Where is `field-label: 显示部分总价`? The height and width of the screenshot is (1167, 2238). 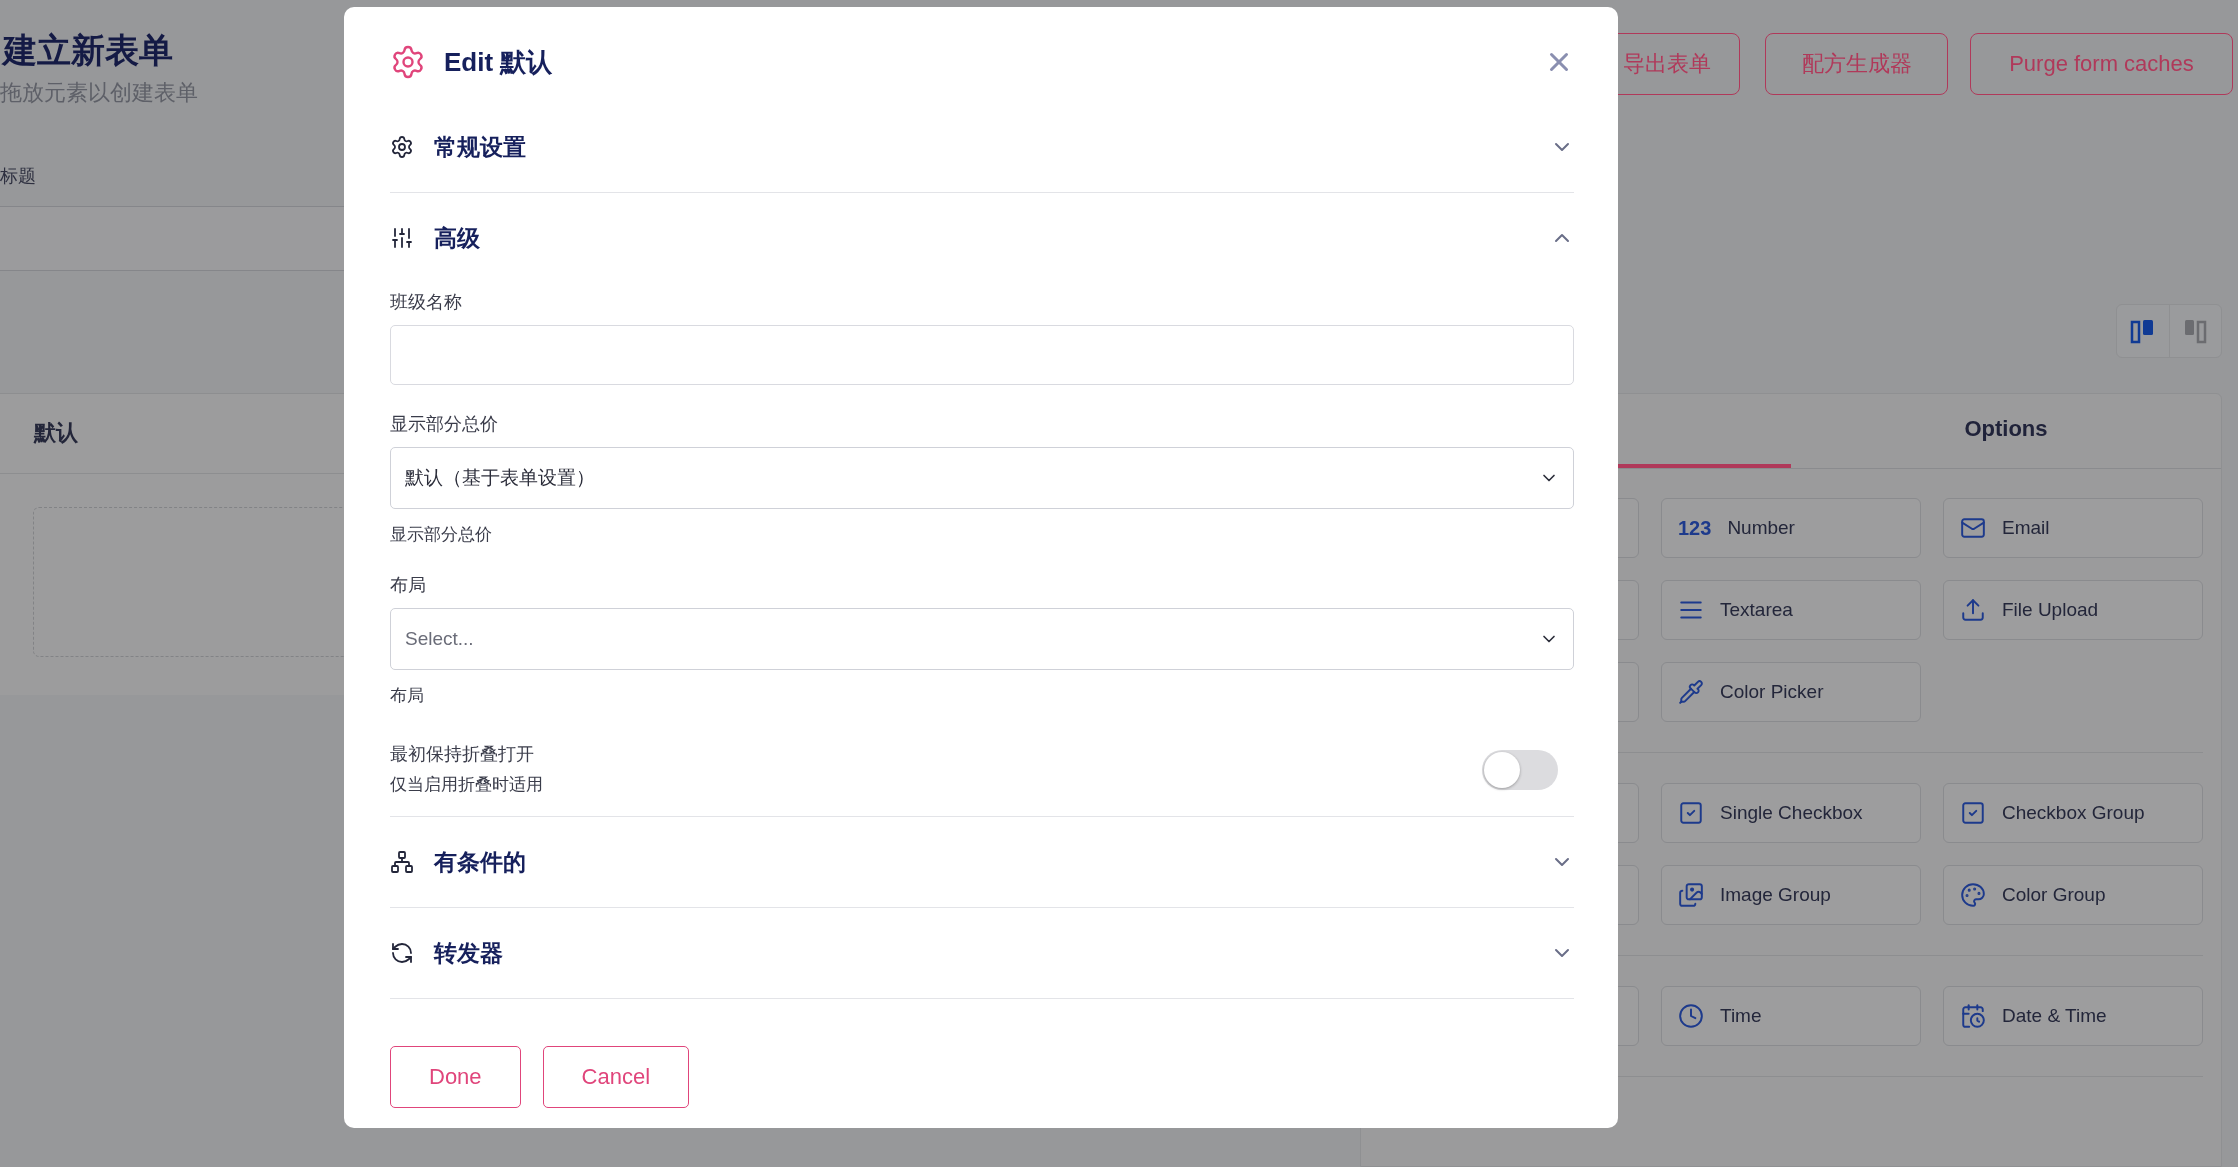
field-label: 显示部分总价 is located at coordinates (444, 424).